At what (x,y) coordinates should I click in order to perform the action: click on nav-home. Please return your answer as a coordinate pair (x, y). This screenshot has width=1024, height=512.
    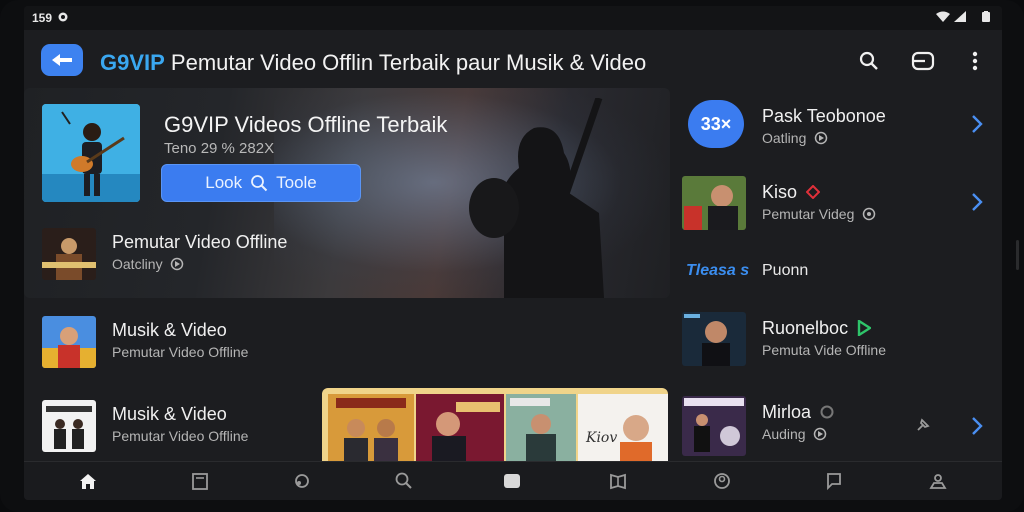
    Looking at the image, I should click on (88, 481).